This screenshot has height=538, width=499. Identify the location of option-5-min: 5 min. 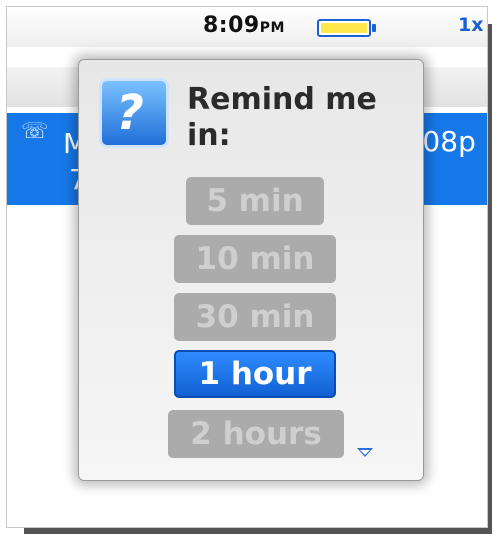
(255, 201).